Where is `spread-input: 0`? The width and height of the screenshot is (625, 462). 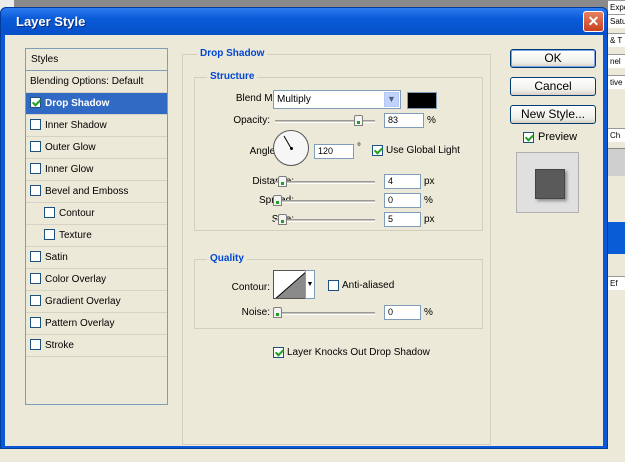
spread-input: 0 is located at coordinates (402, 200).